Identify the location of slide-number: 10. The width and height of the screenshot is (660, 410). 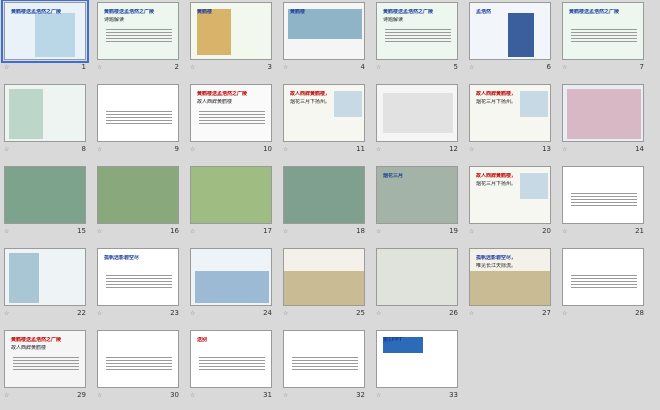
(267, 149).